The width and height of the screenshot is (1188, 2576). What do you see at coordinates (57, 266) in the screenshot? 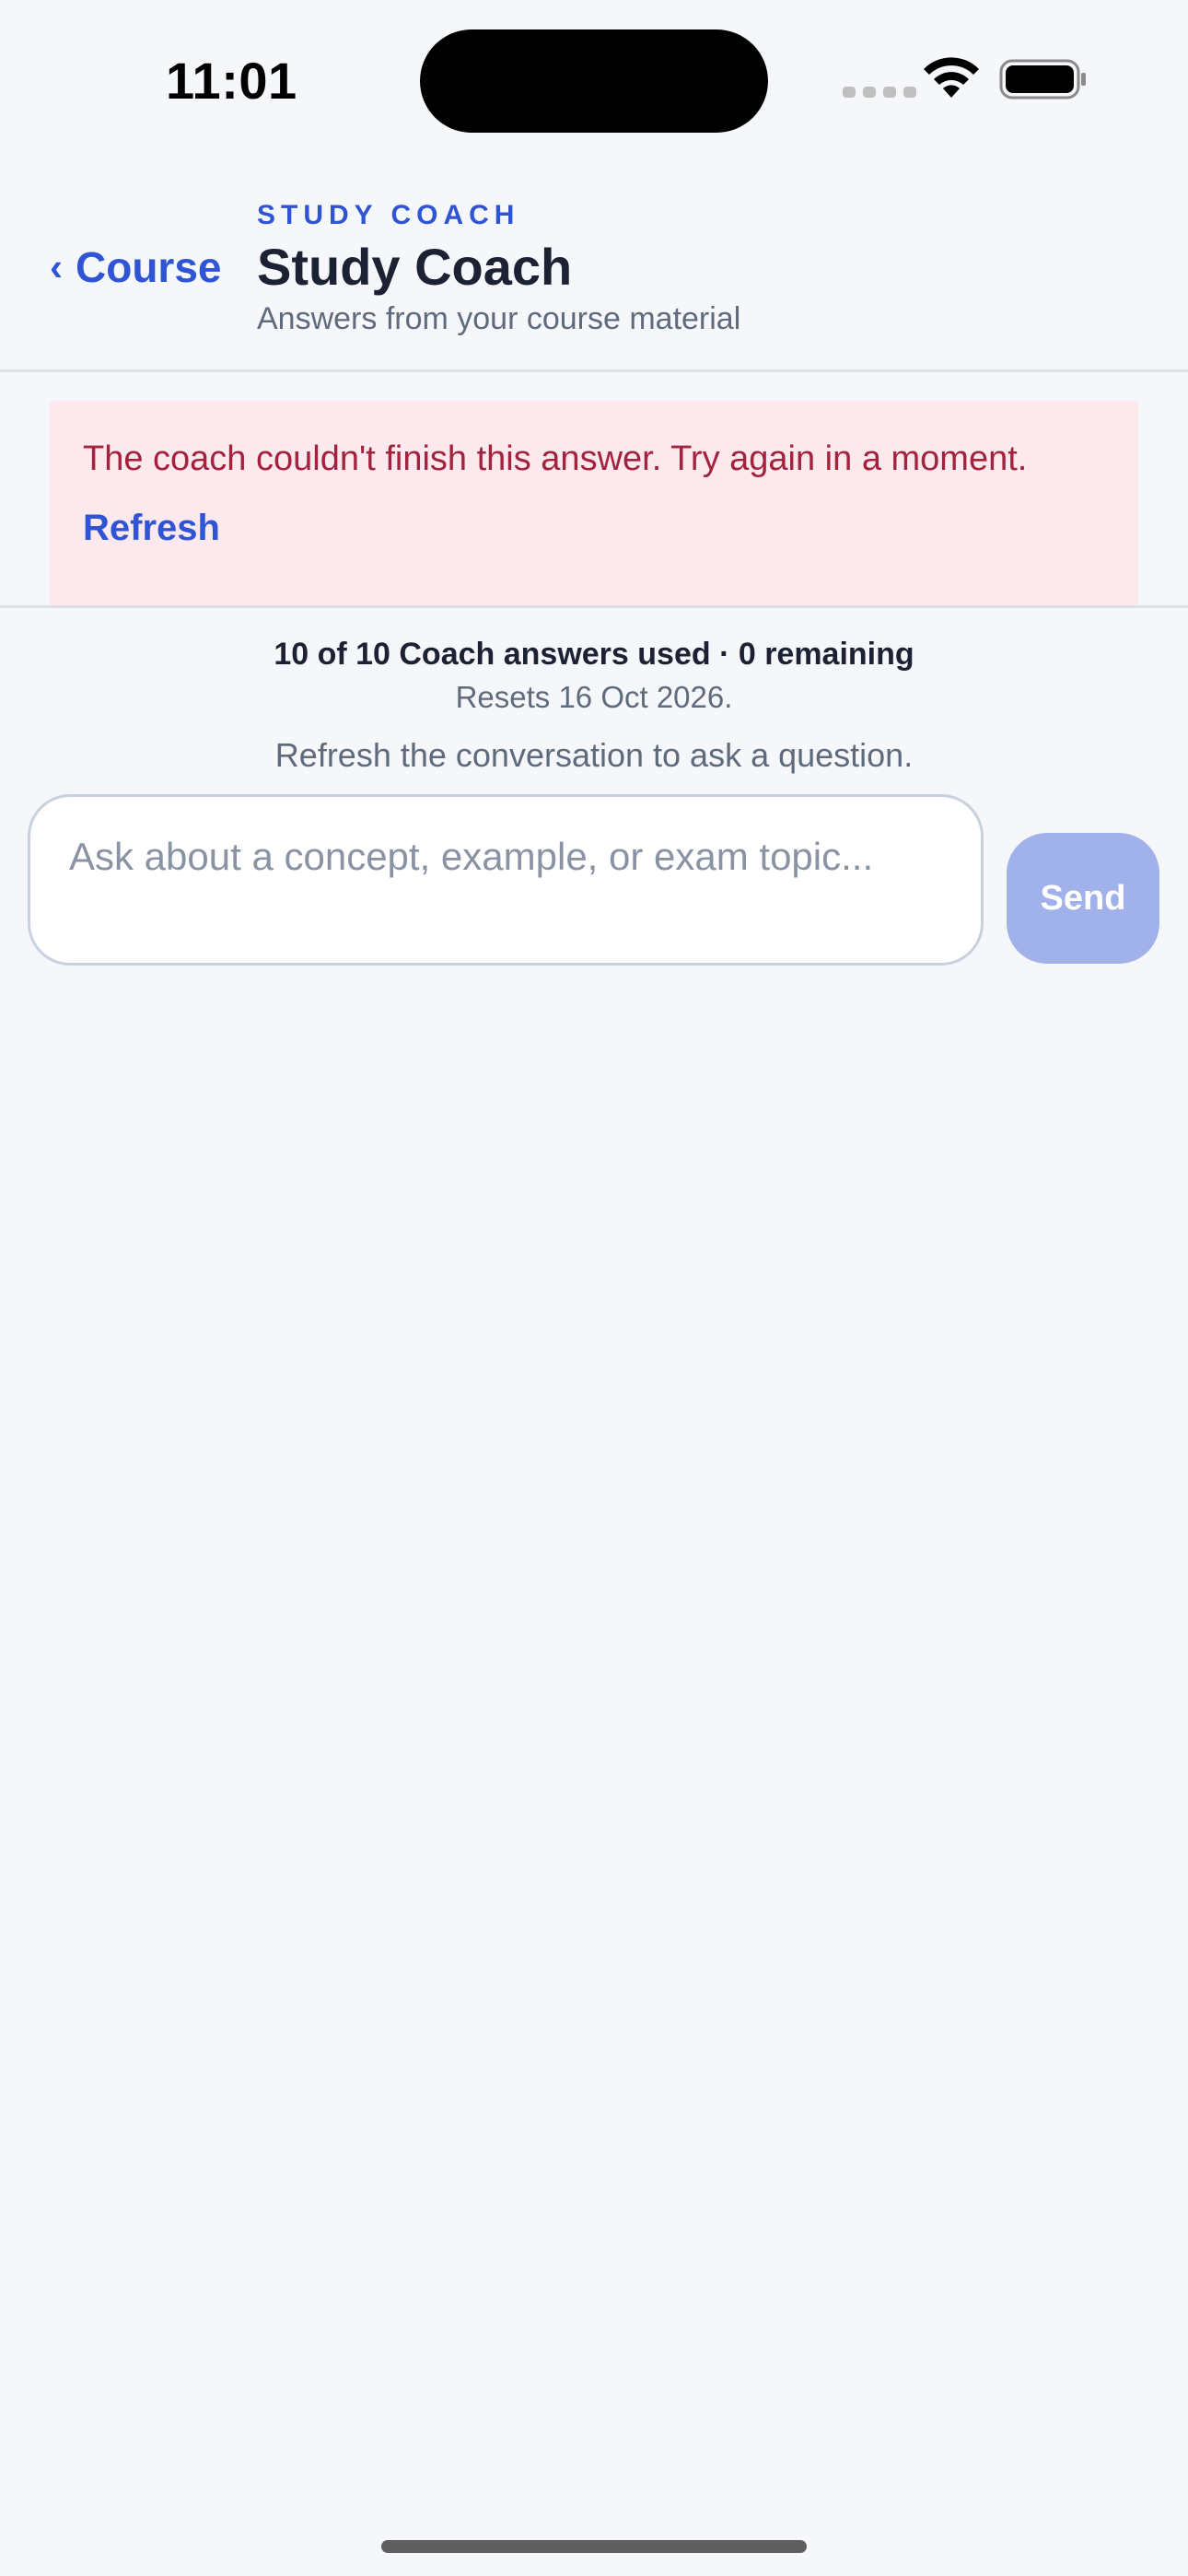
I see `chevron-left-icon: ‹` at bounding box center [57, 266].